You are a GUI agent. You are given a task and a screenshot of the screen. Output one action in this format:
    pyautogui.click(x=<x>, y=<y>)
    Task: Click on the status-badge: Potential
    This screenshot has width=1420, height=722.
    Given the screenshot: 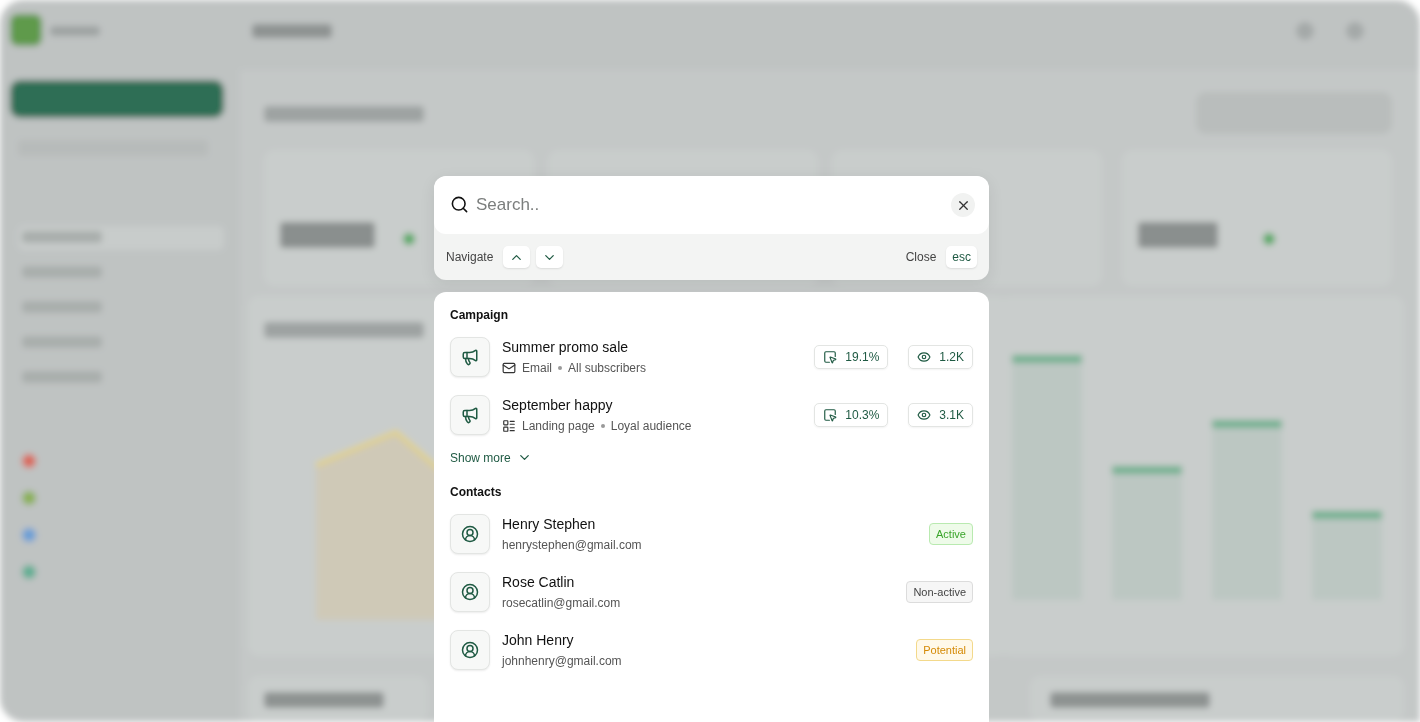 What is the action you would take?
    pyautogui.click(x=944, y=650)
    